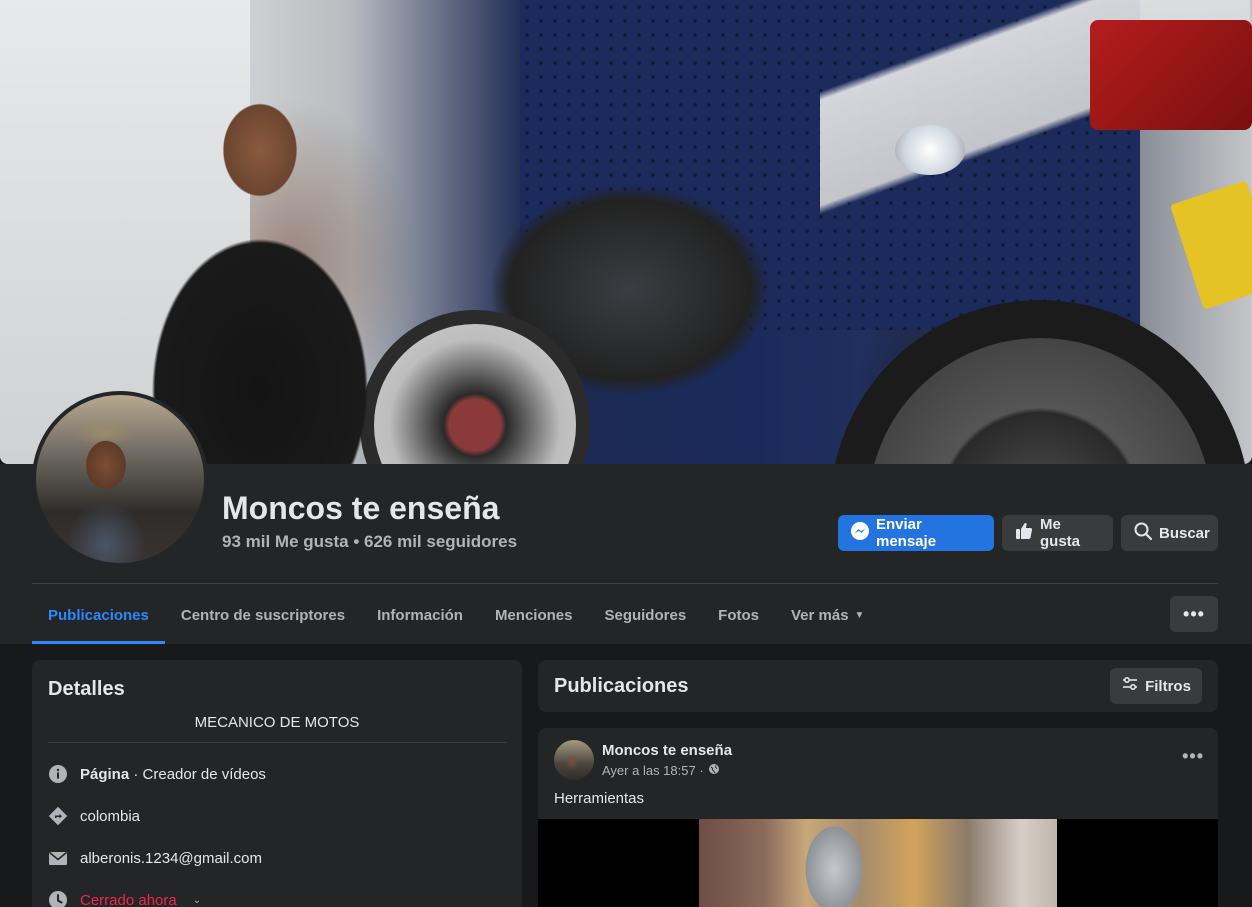 Image resolution: width=1252 pixels, height=907 pixels. Describe the element at coordinates (860, 533) in the screenshot. I see `messenger-icon` at that location.